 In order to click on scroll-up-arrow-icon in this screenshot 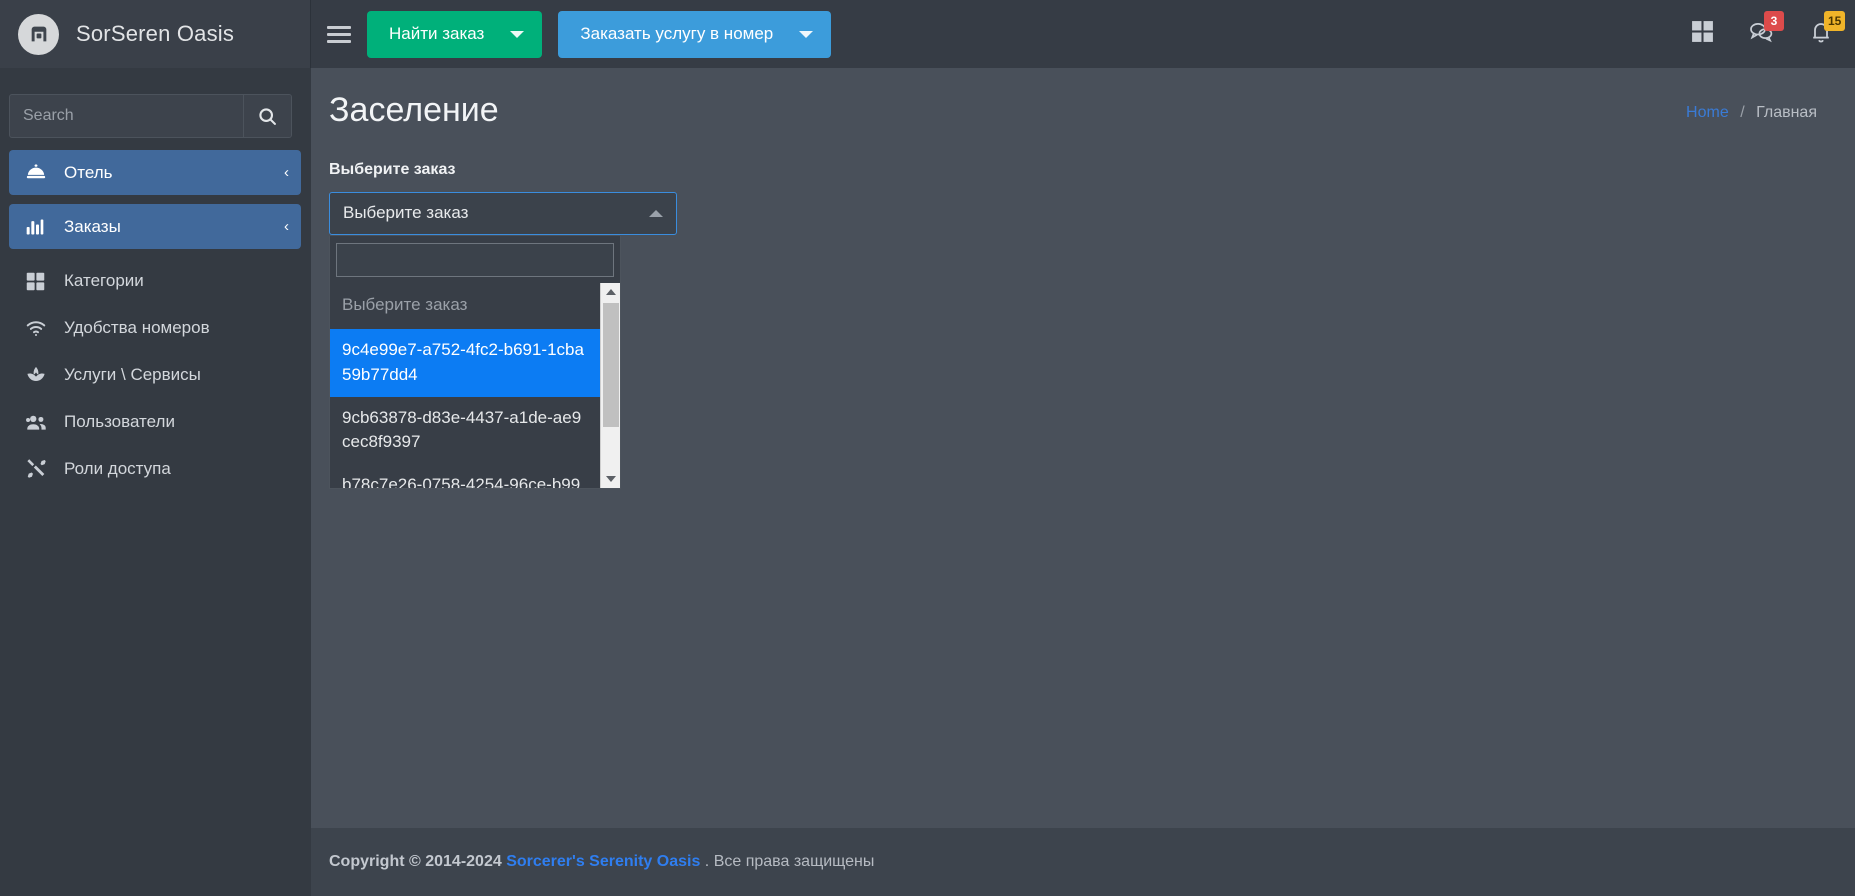, I will do `click(611, 292)`.